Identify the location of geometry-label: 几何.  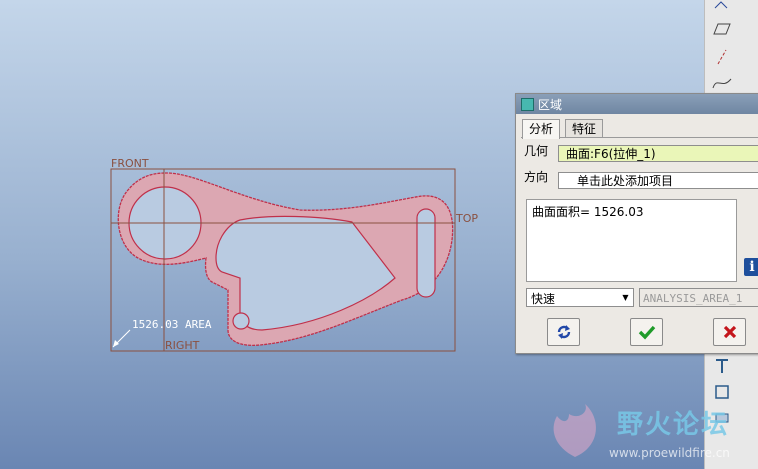
(536, 151).